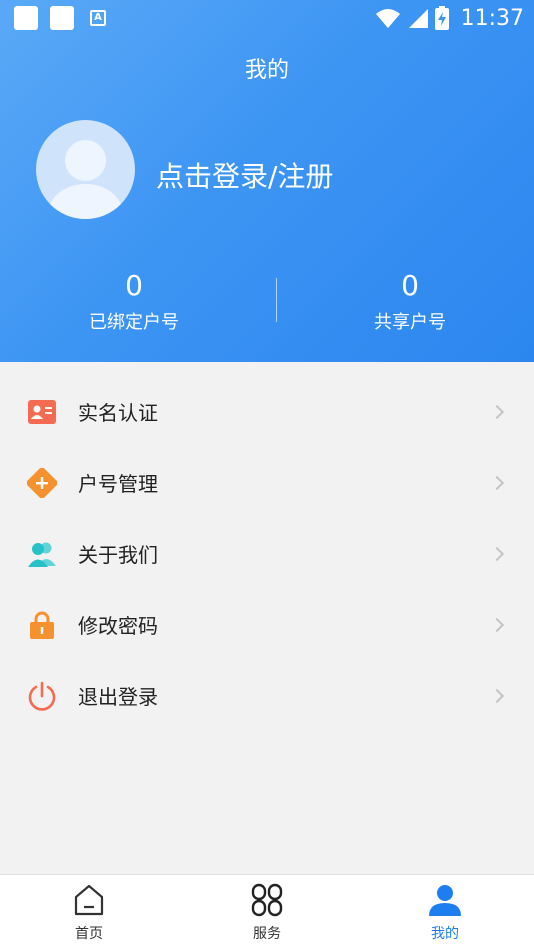 This screenshot has height=950, width=534. What do you see at coordinates (445, 934) in the screenshot?
I see `tab-label: 我的` at bounding box center [445, 934].